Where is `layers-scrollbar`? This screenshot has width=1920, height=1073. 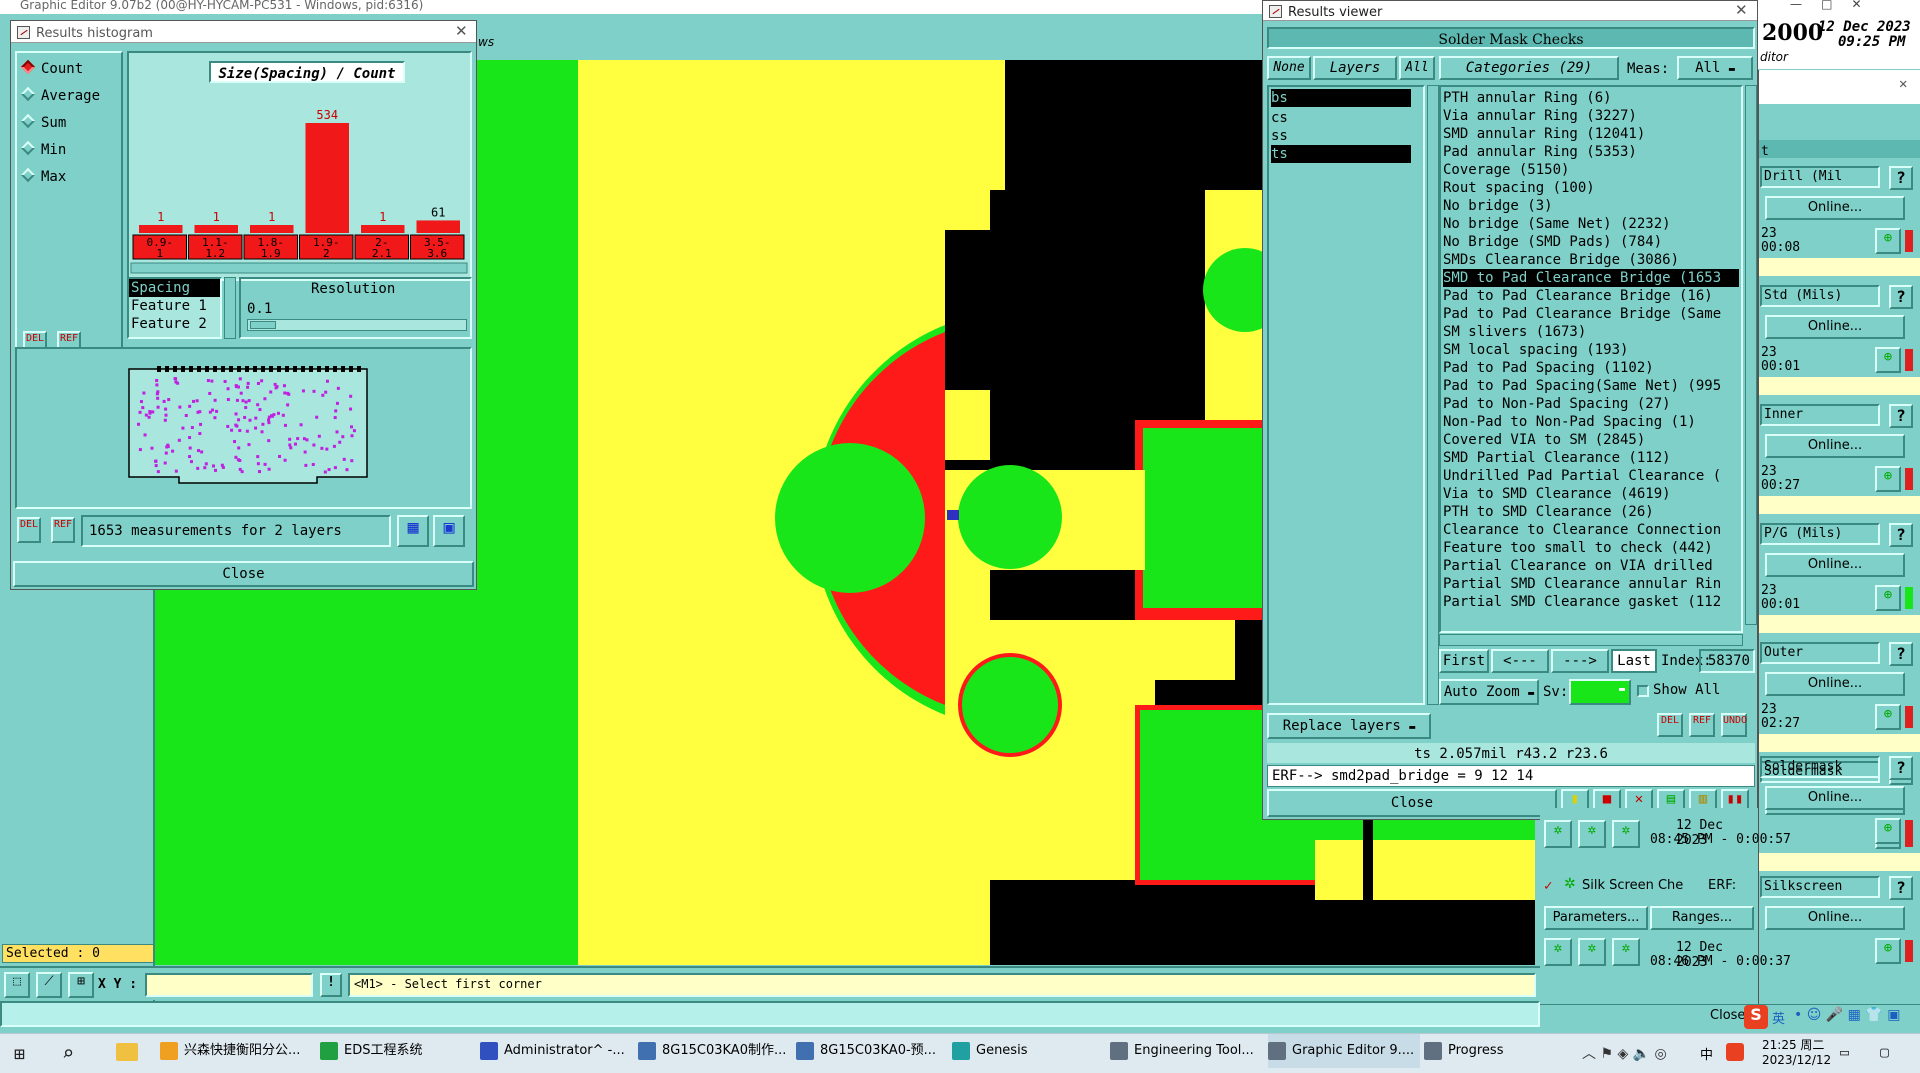
layers-scrollbar is located at coordinates (1433, 395).